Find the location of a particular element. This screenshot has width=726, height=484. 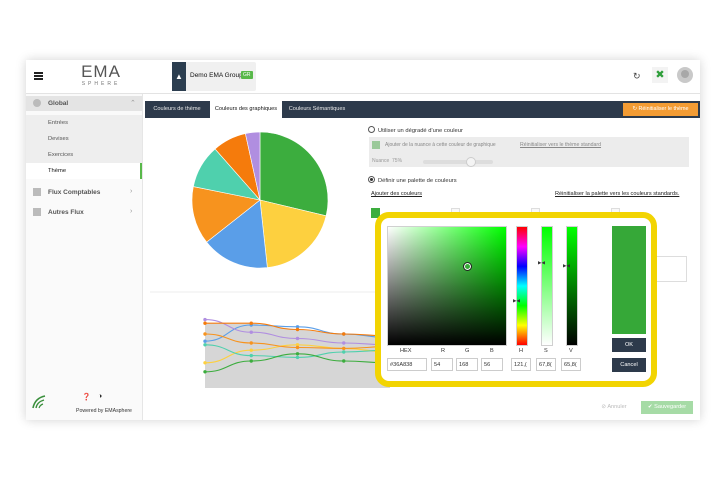

chevron-up-icon: ⌃ is located at coordinates (133, 103).